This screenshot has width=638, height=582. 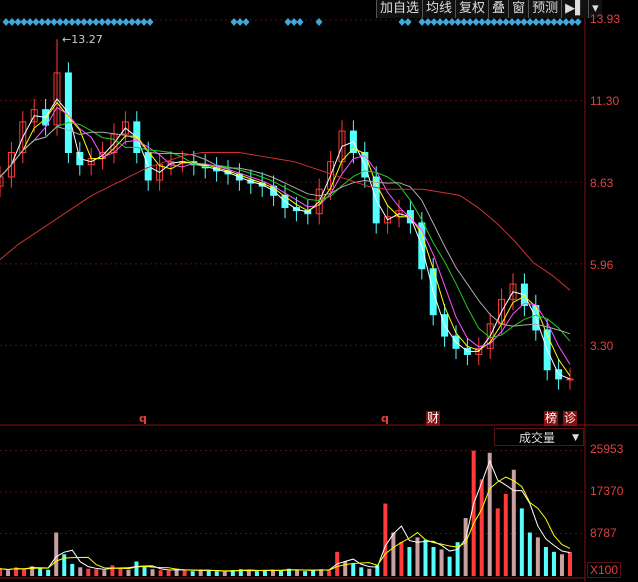 What do you see at coordinates (472, 9) in the screenshot?
I see `adjust-rights-button: 复权` at bounding box center [472, 9].